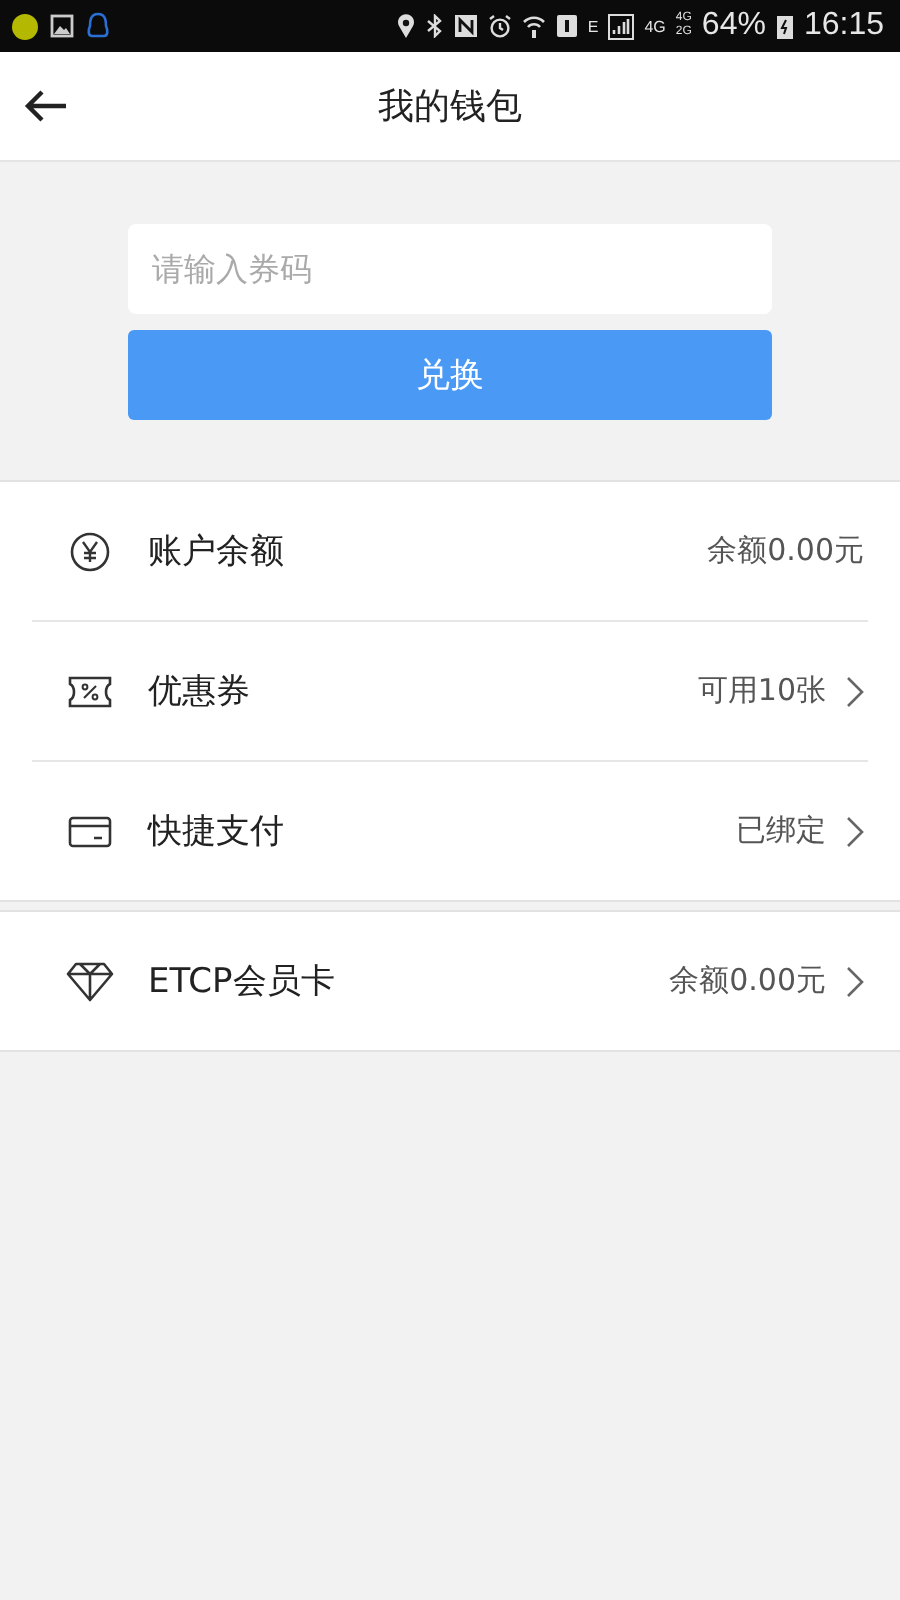 This screenshot has width=900, height=1600. What do you see at coordinates (200, 692) in the screenshot?
I see `row-label: 优惠券` at bounding box center [200, 692].